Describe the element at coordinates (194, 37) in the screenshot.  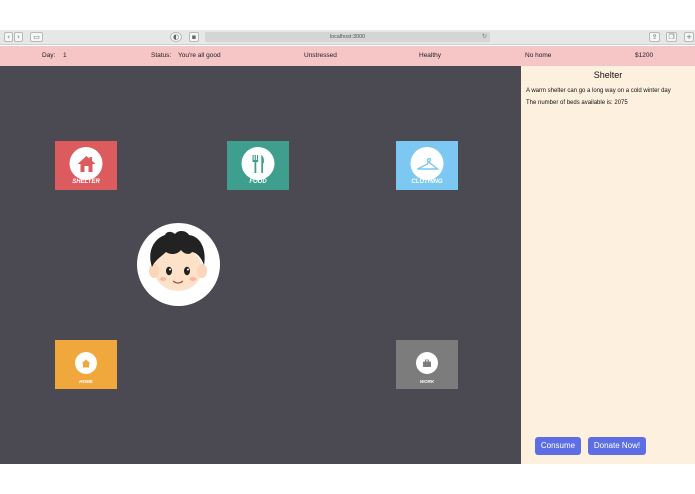
I see `shield-icon: ▪` at that location.